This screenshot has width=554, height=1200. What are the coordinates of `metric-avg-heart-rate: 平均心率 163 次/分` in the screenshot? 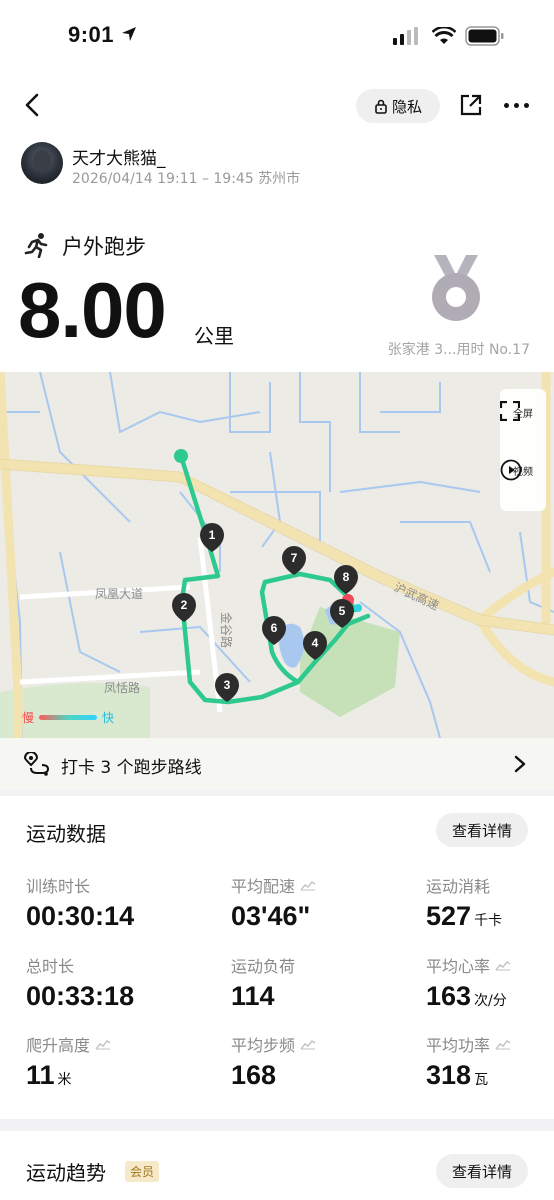 It's located at (490, 983).